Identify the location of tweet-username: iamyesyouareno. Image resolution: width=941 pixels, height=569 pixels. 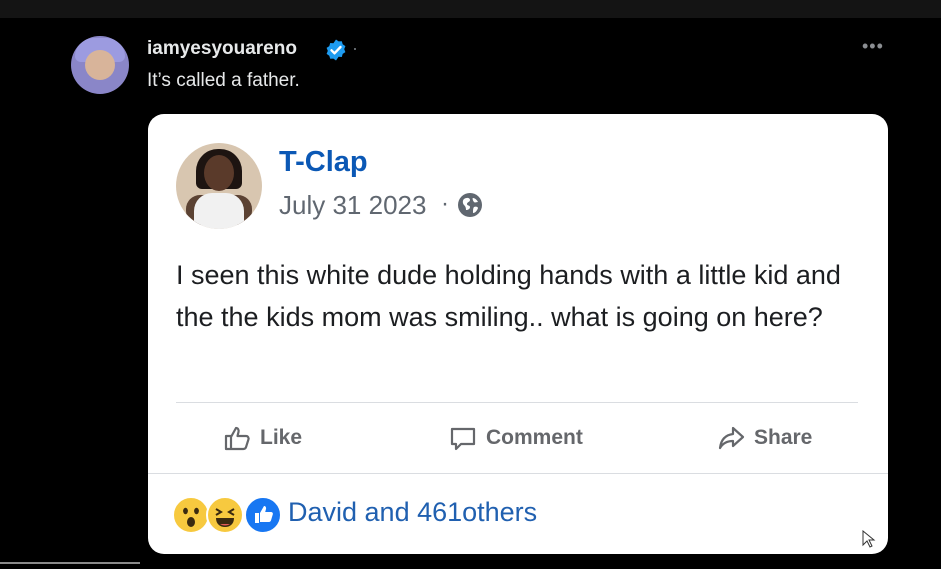
(222, 49).